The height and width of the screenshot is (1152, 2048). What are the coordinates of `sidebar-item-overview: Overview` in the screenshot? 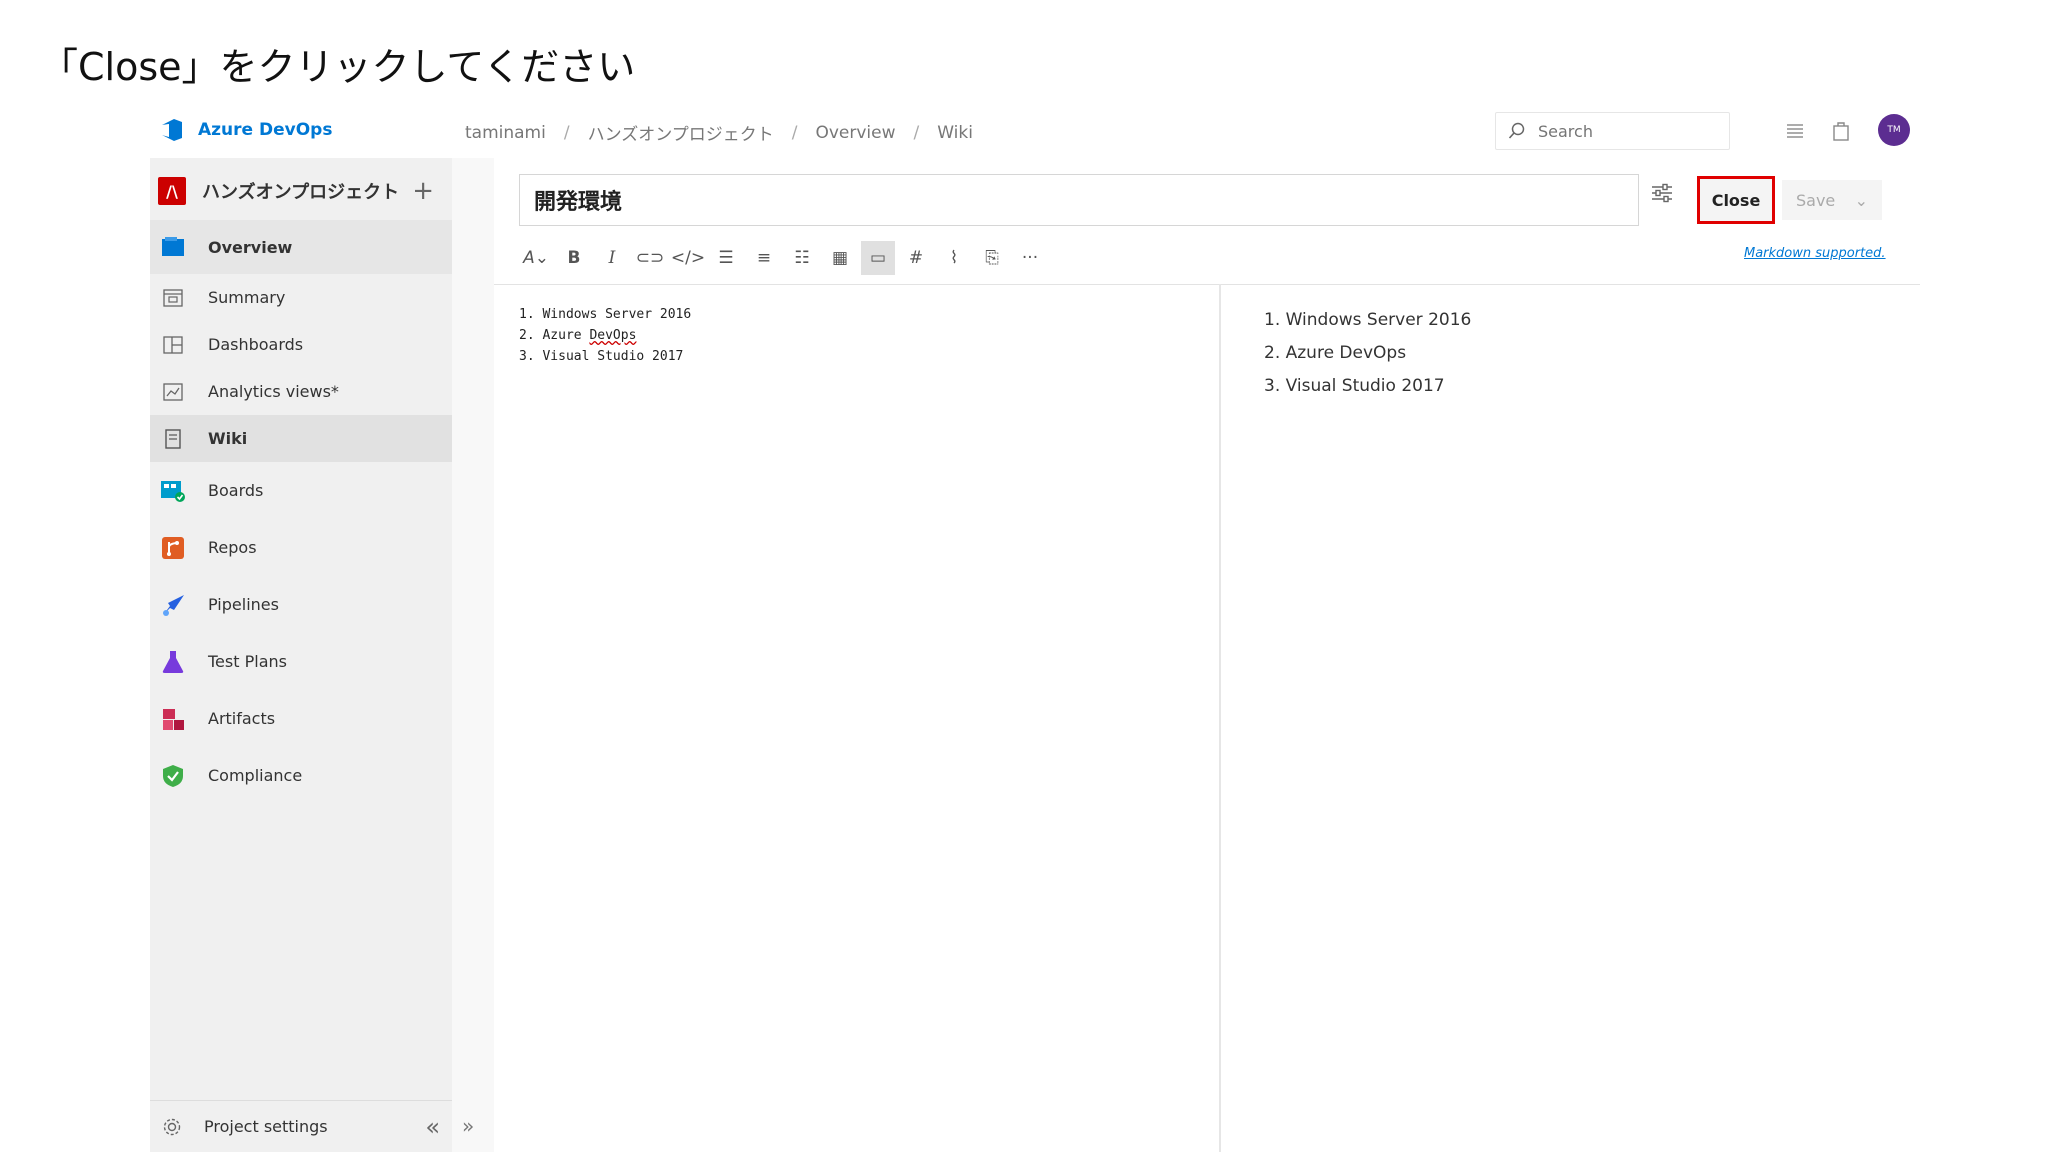 It's located at (301, 247).